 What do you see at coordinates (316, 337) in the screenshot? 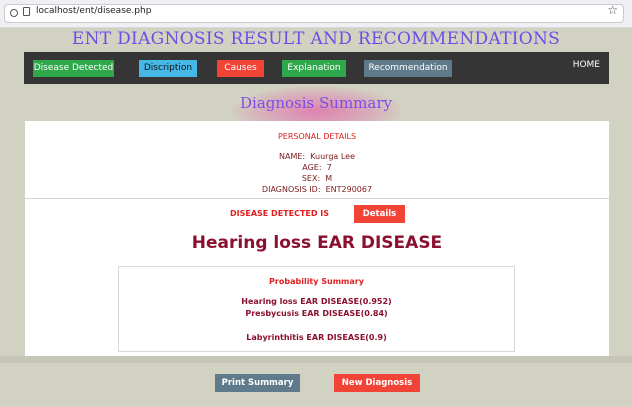
I see `probability-item: Labyrinthitis EAR DISEASE(0.9)` at bounding box center [316, 337].